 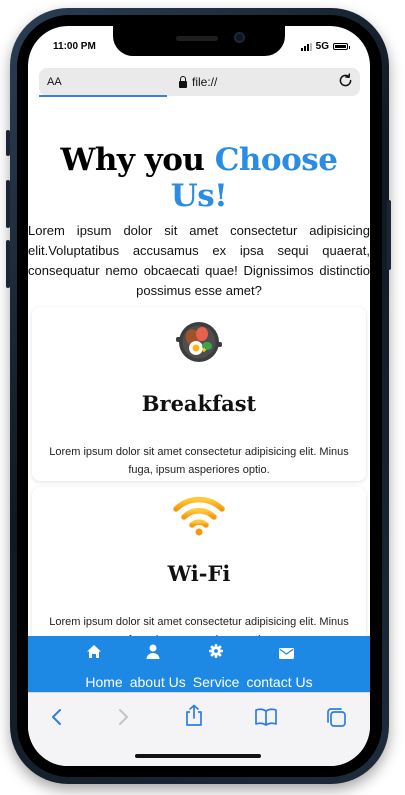 I want to click on gear-icon, so click(x=216, y=653).